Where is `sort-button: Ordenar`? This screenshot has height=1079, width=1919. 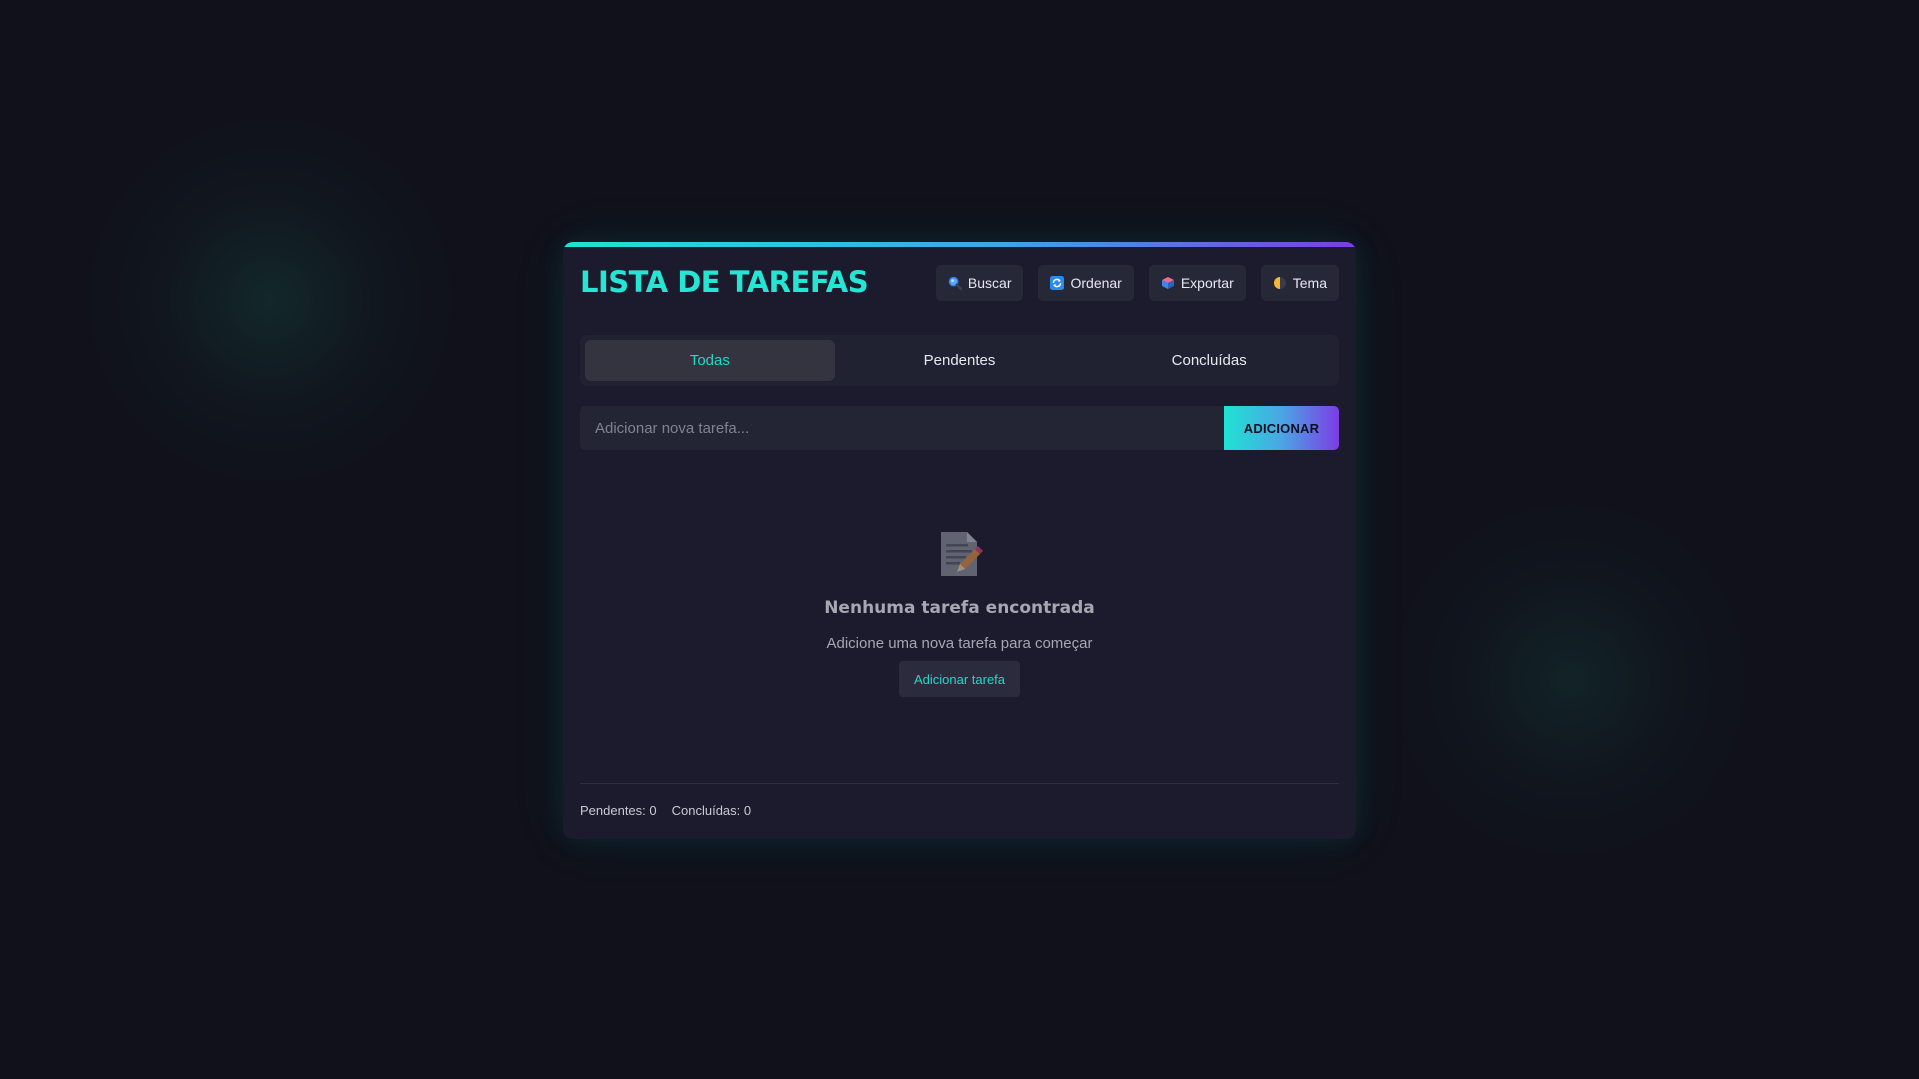
sort-button: Ordenar is located at coordinates (1086, 283).